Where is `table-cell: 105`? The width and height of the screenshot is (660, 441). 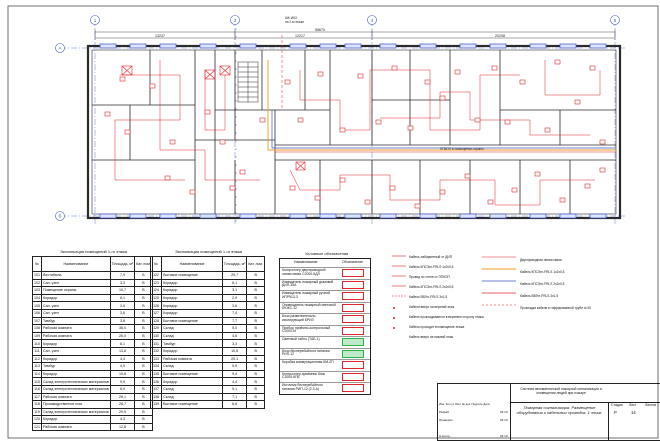
table-cell: 105 is located at coordinates (37, 305).